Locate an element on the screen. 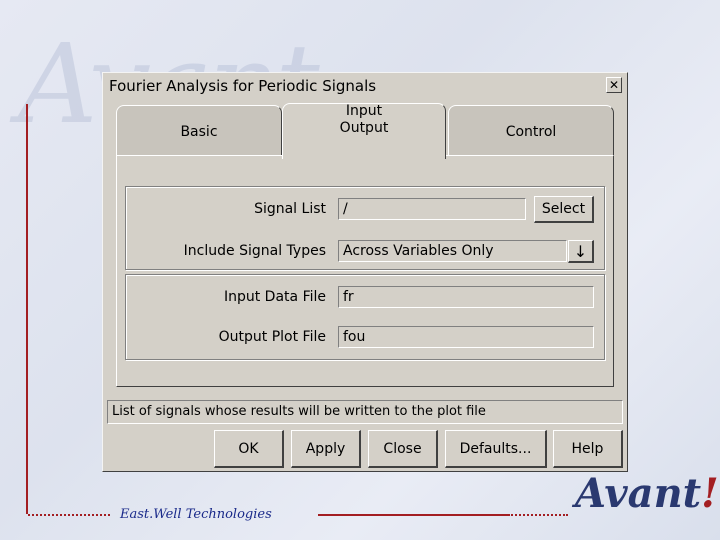 This screenshot has width=720, height=540. apply-button: Apply is located at coordinates (326, 449).